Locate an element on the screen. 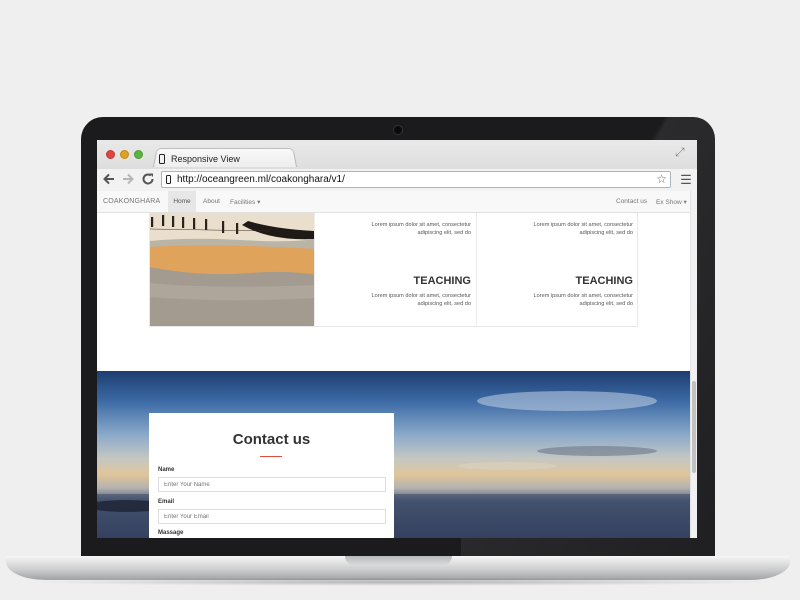  tab-title: Responsive View is located at coordinates (205, 159).